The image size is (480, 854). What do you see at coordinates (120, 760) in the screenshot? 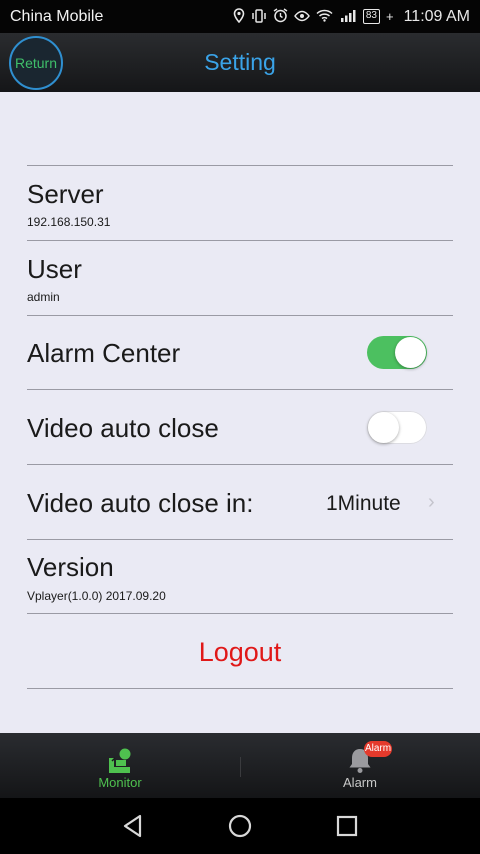
I see `monitor-icon` at bounding box center [120, 760].